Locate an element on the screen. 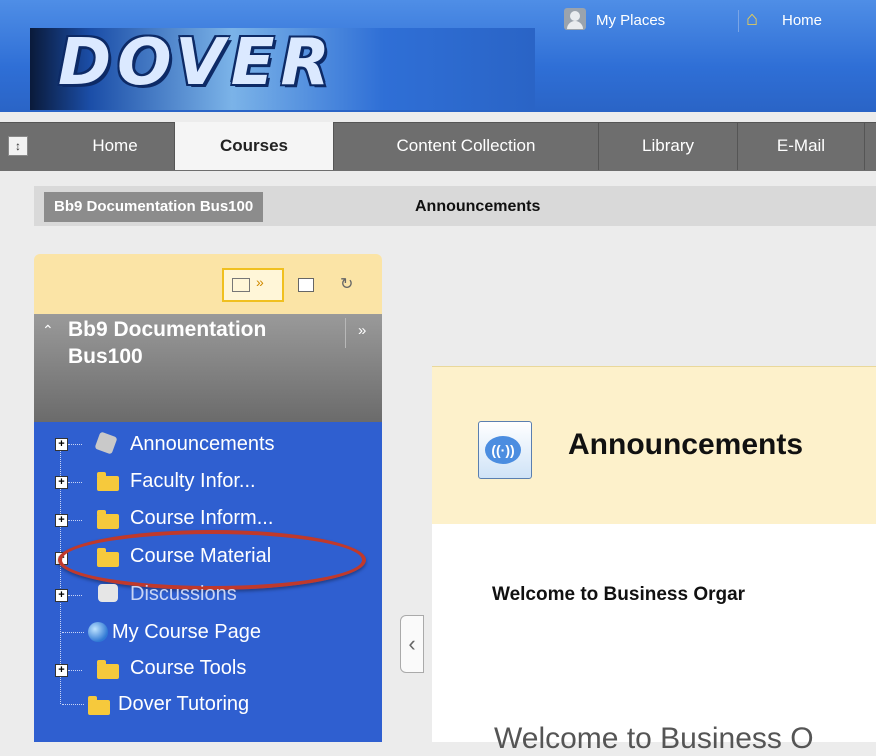 Image resolution: width=876 pixels, height=756 pixels. refresh-icon: ↻ is located at coordinates (346, 284).